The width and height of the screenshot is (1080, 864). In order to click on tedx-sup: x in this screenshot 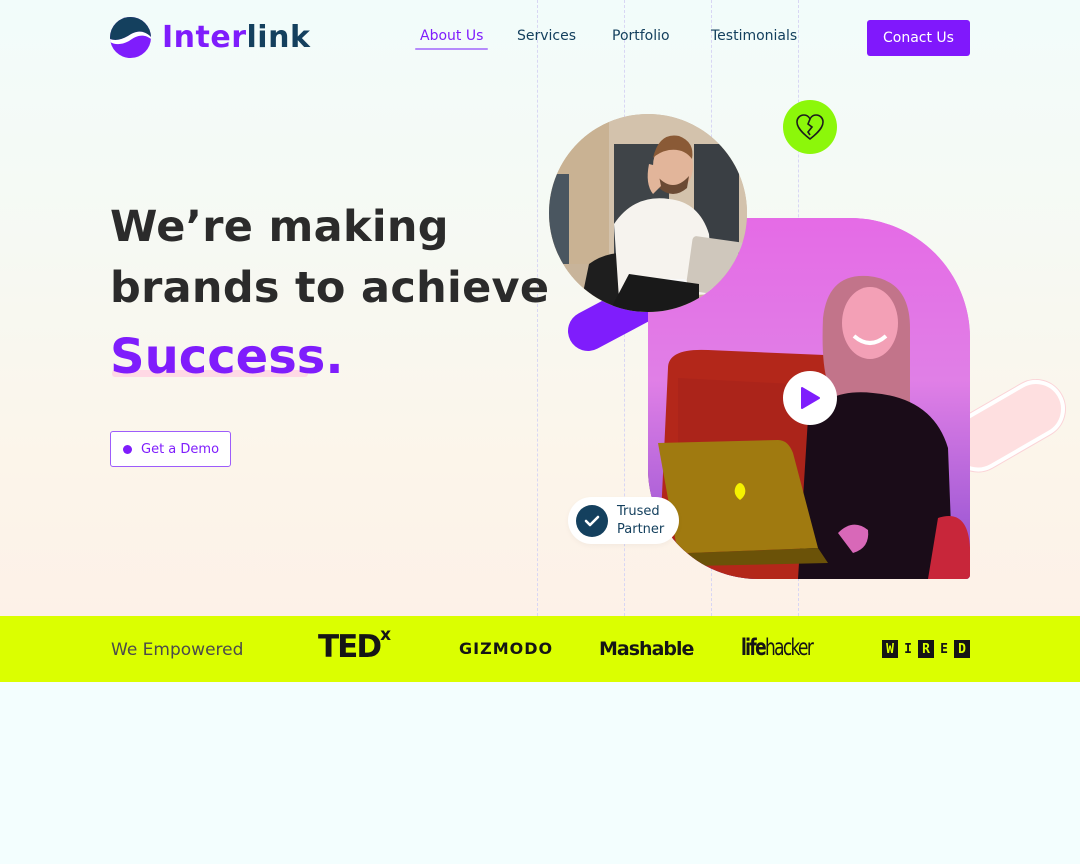, I will do `click(386, 634)`.